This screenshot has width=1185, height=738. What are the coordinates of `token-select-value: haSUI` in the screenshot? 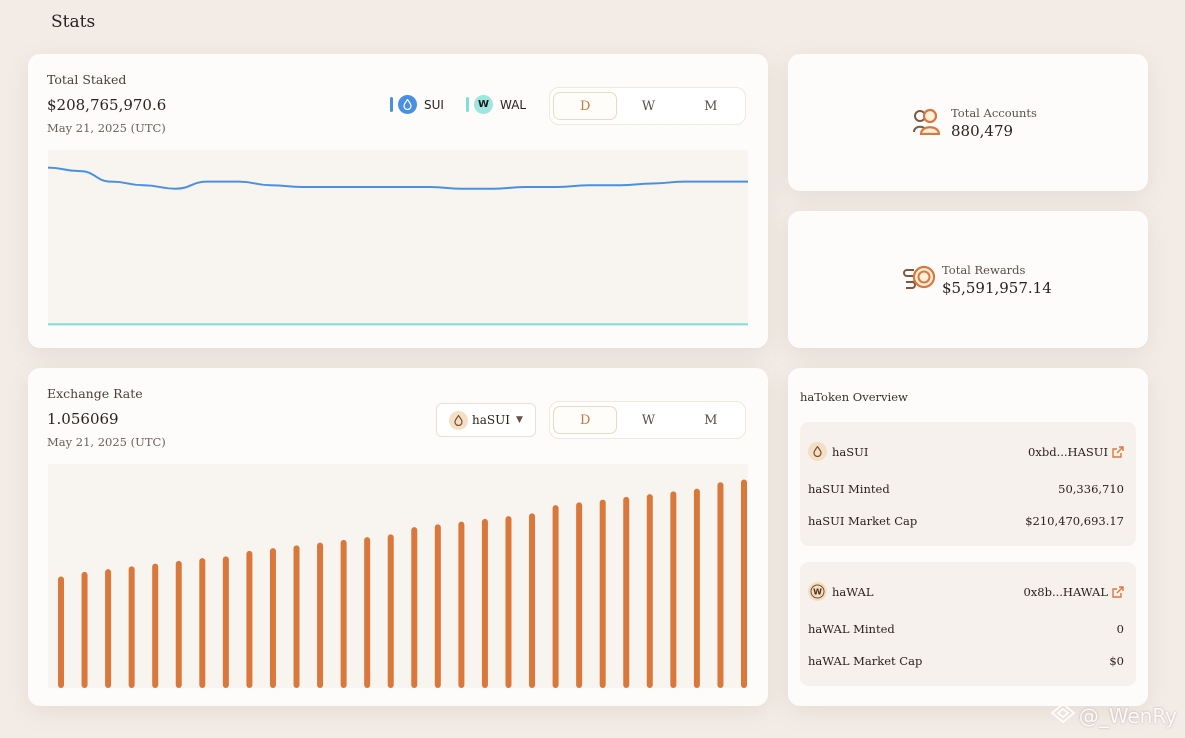 It's located at (491, 420).